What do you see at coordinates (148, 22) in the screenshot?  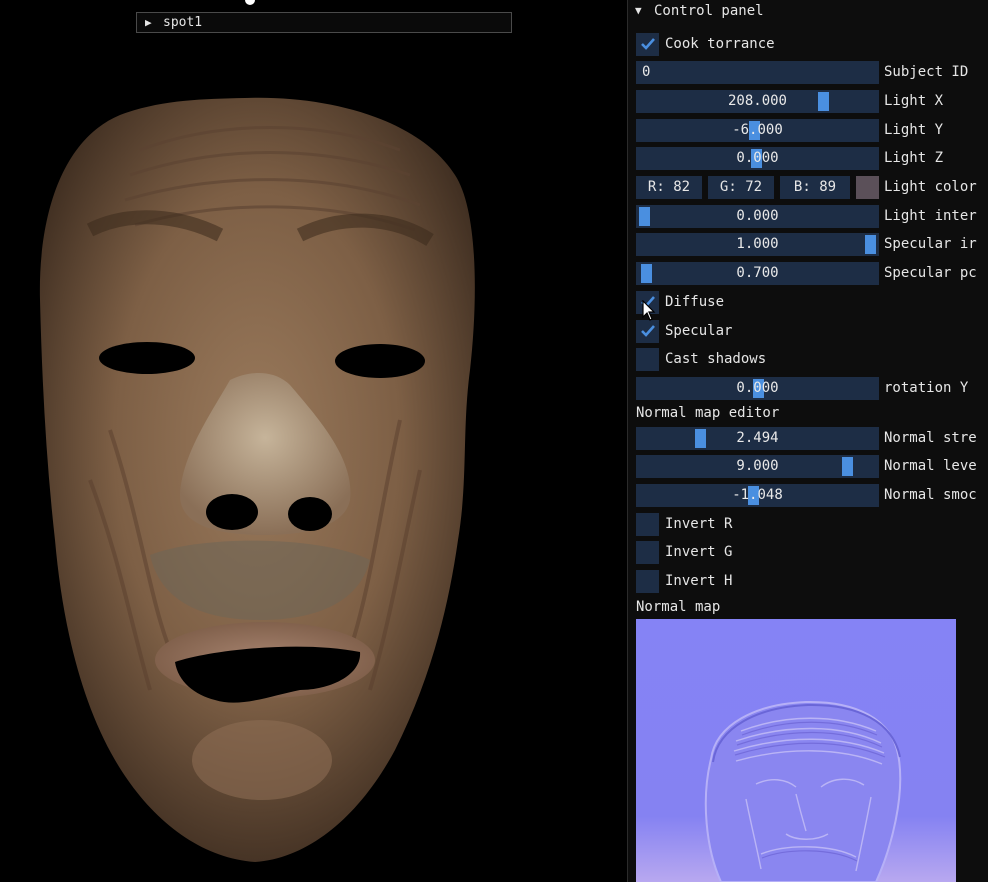 I see `expand-arrow-icon: ▶` at bounding box center [148, 22].